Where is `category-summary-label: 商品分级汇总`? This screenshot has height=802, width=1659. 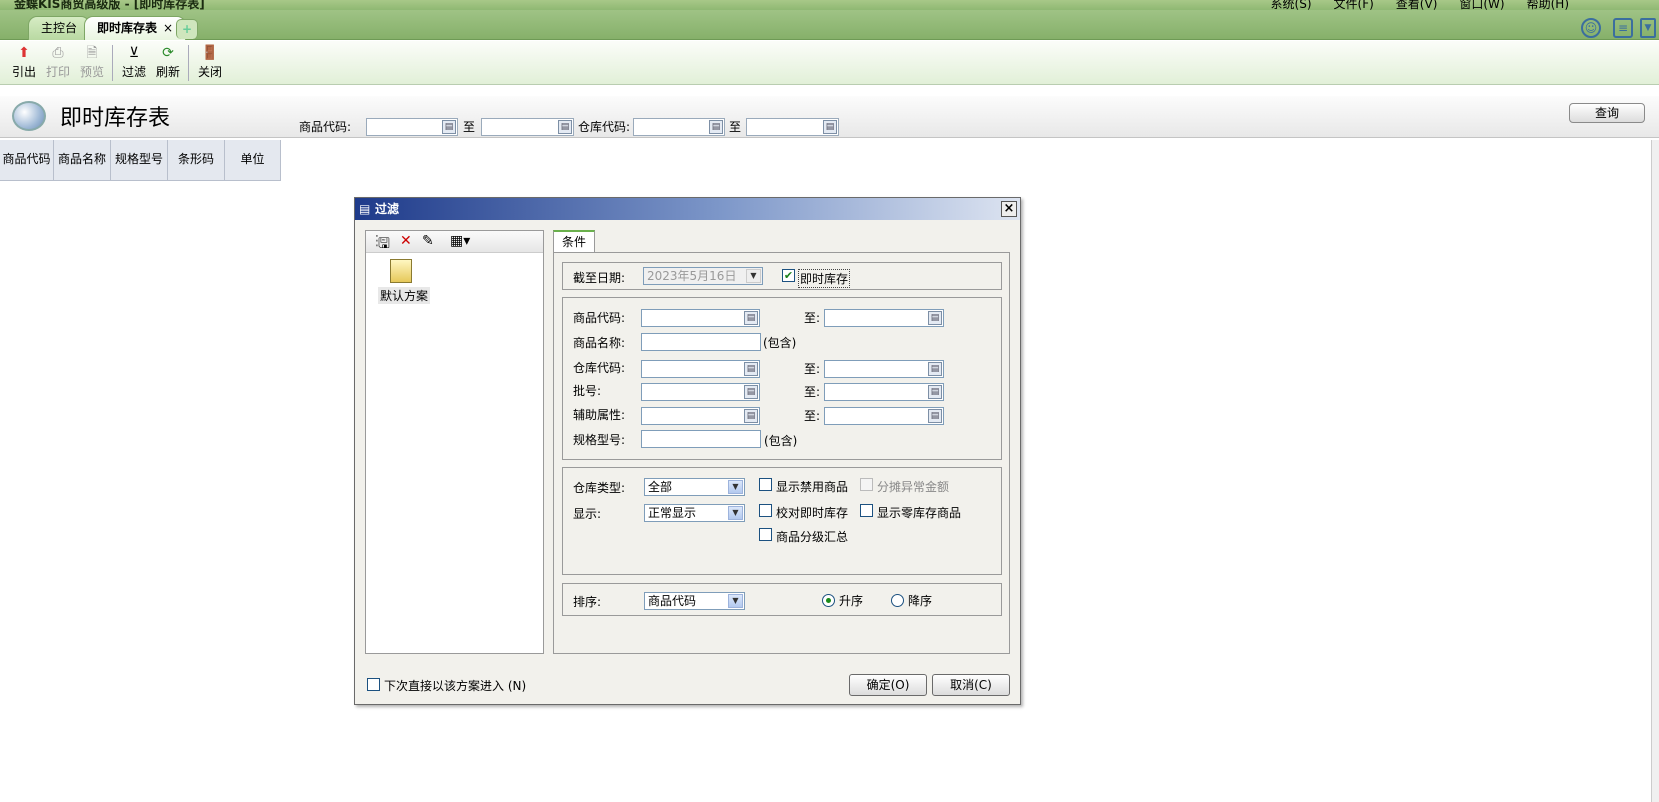 category-summary-label: 商品分级汇总 is located at coordinates (812, 537).